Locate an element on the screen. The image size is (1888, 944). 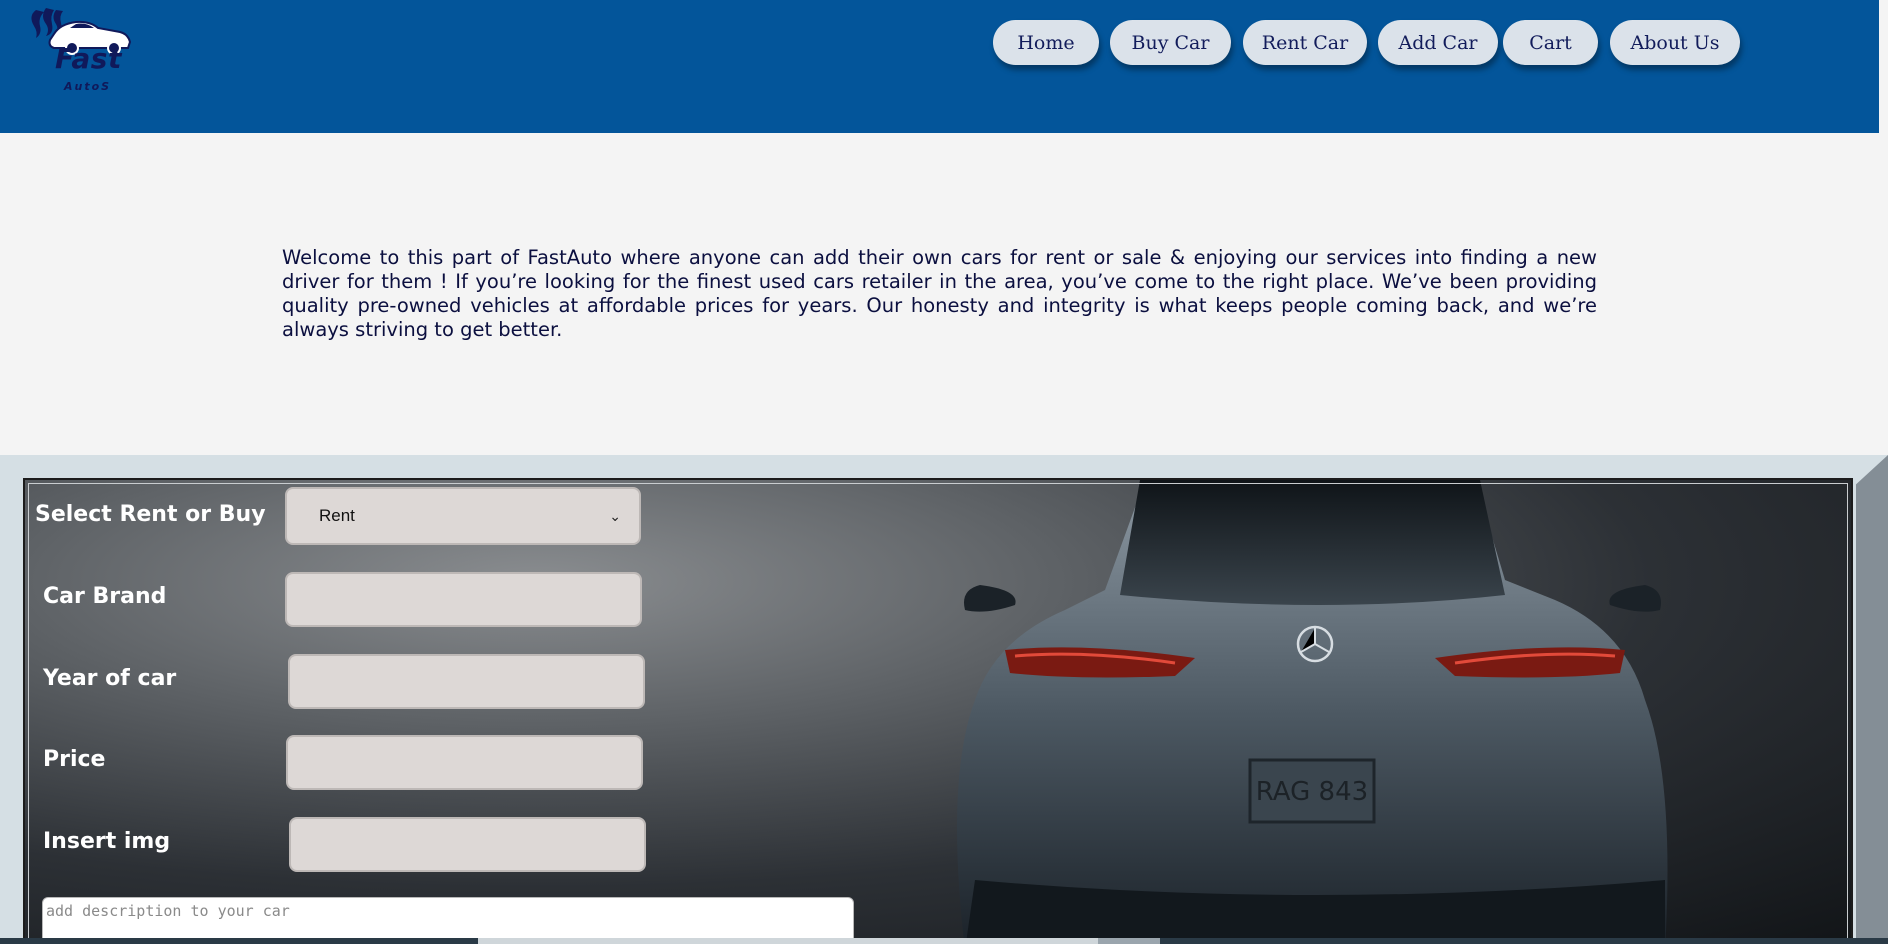
rent-or-buy-label: Select Rent or Buy is located at coordinates (150, 514).